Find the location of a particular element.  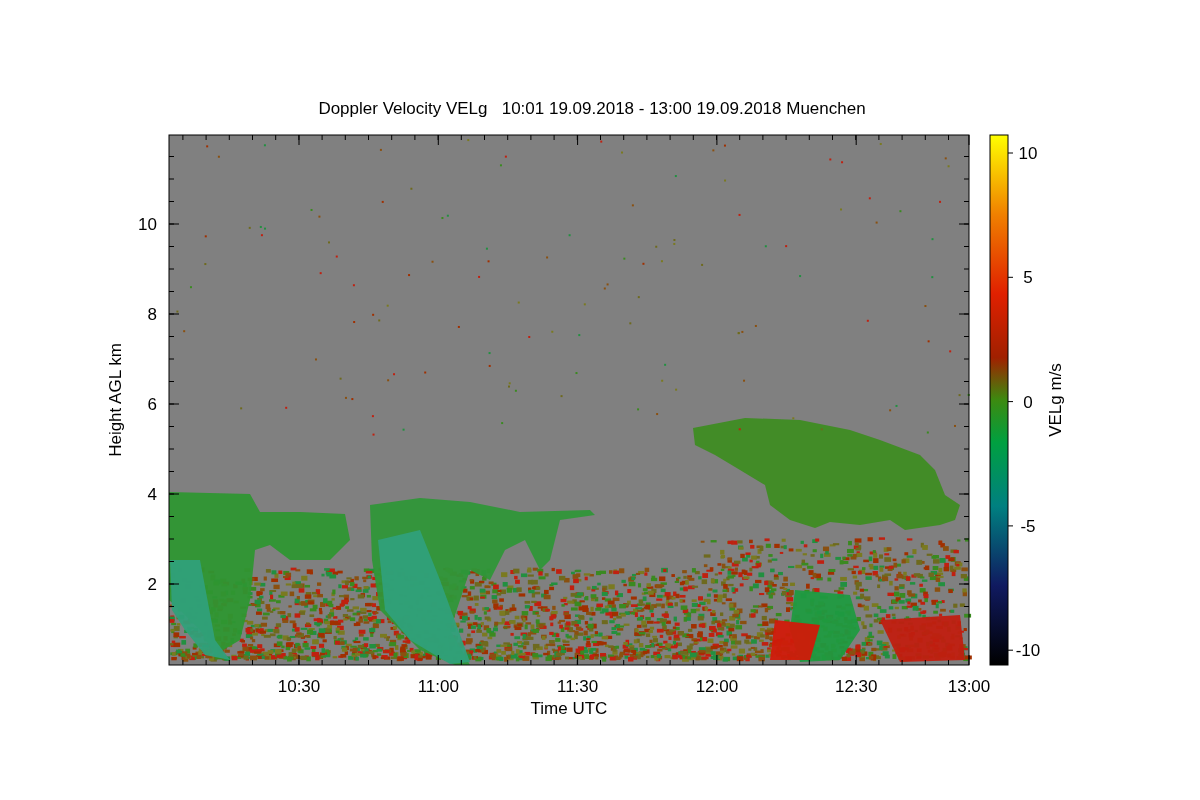

x-tick-label: 11:30 is located at coordinates (577, 686).